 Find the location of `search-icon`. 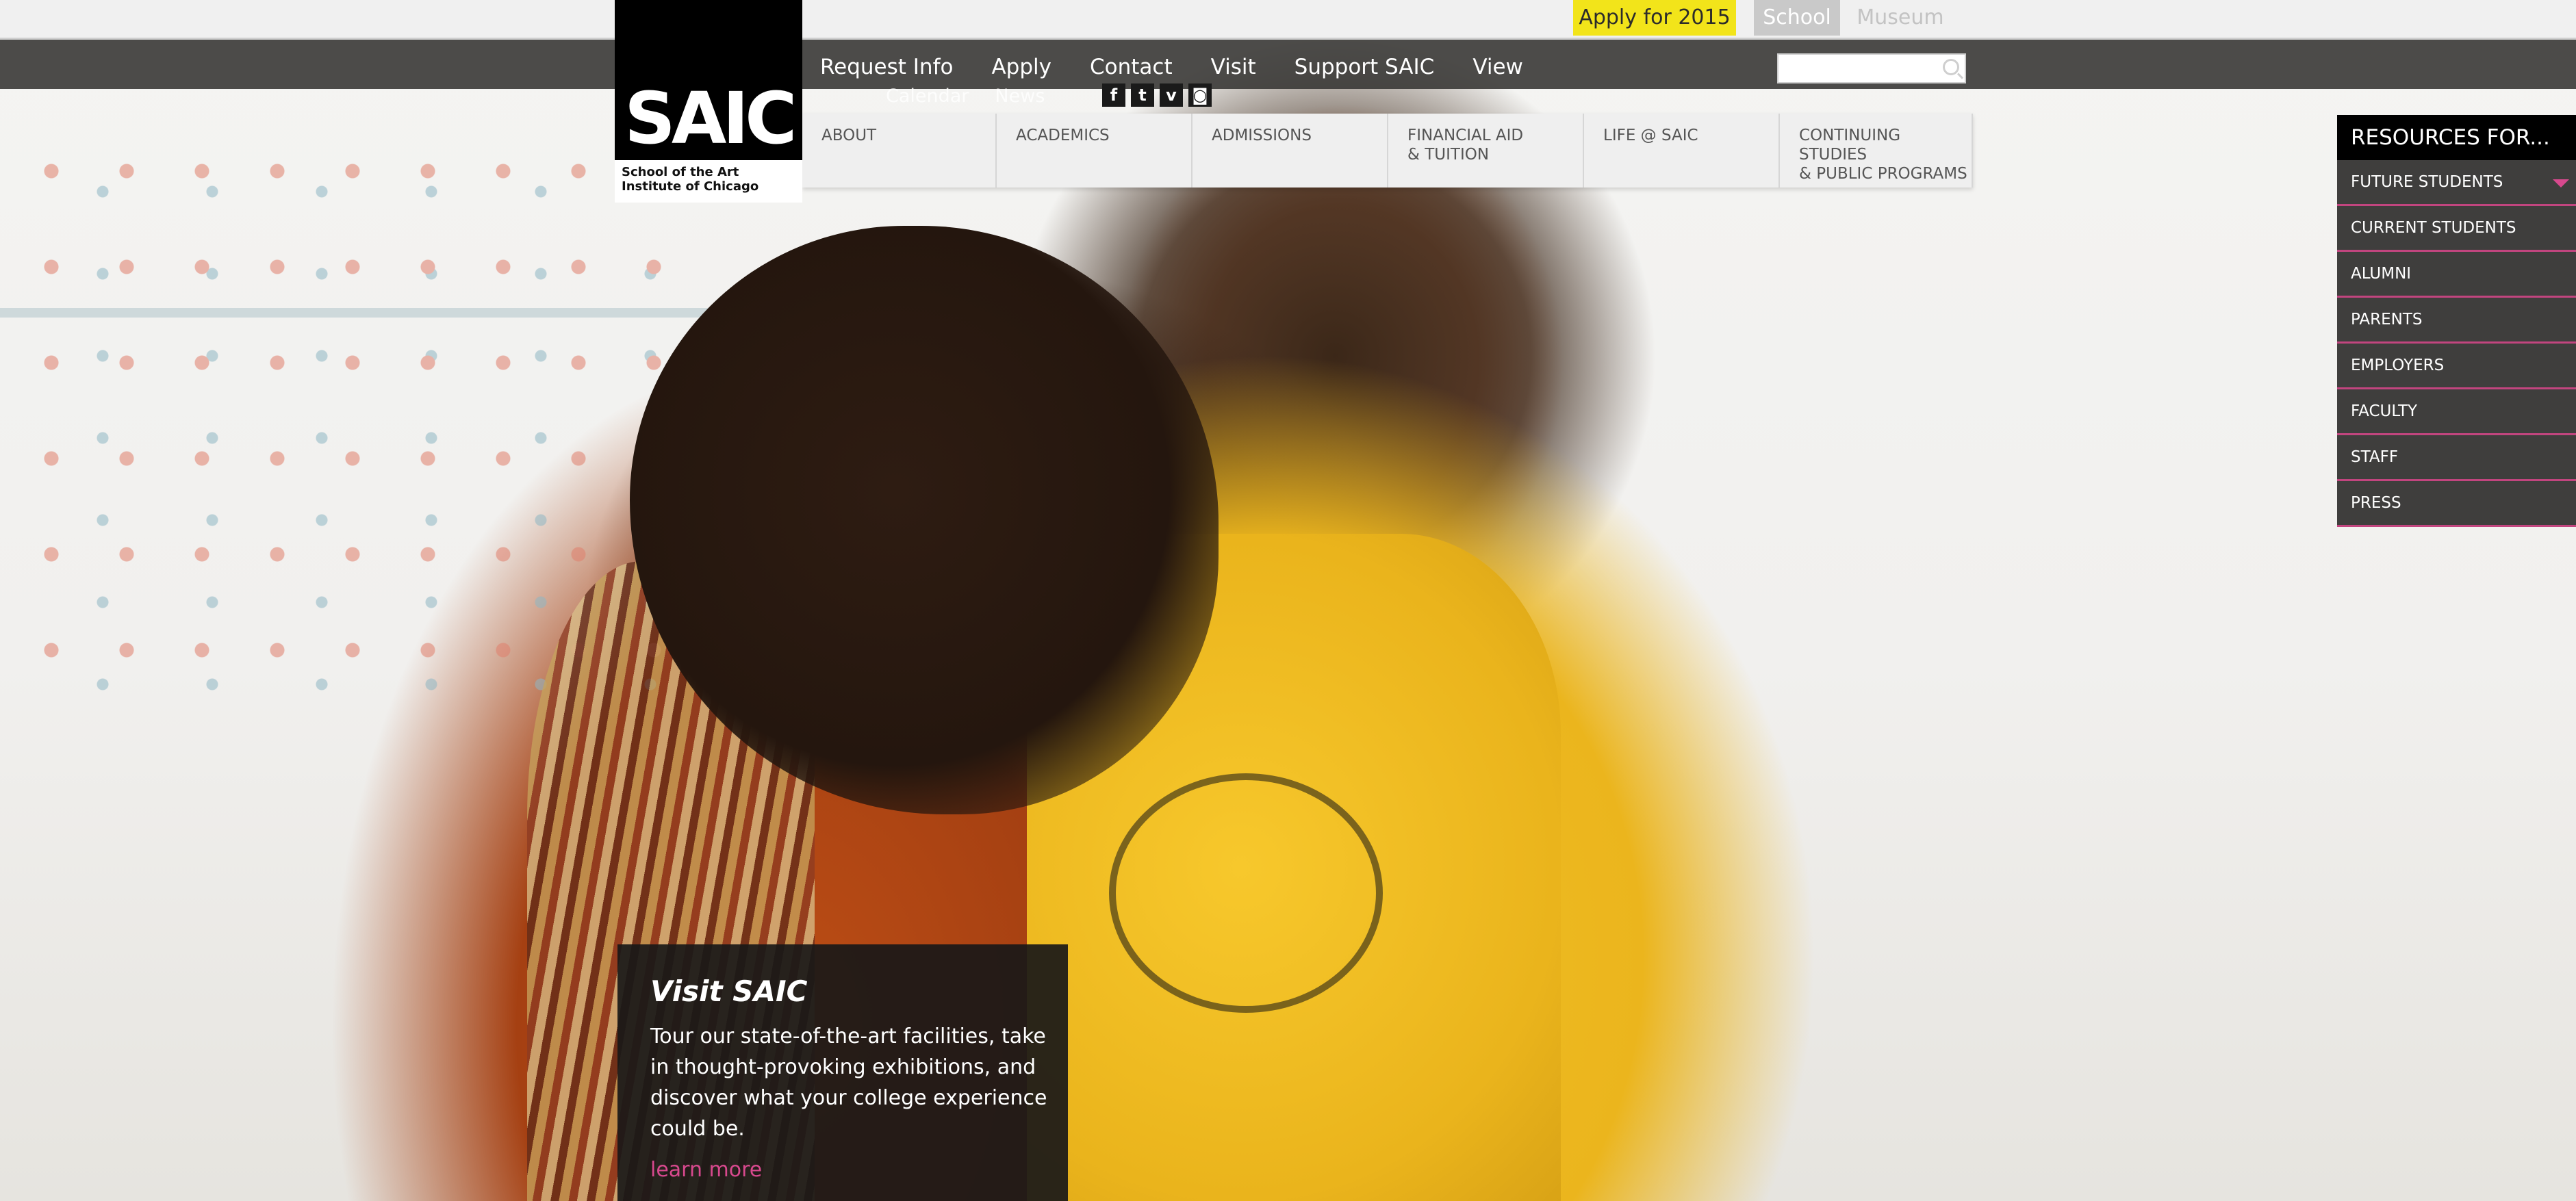

search-icon is located at coordinates (1951, 67).